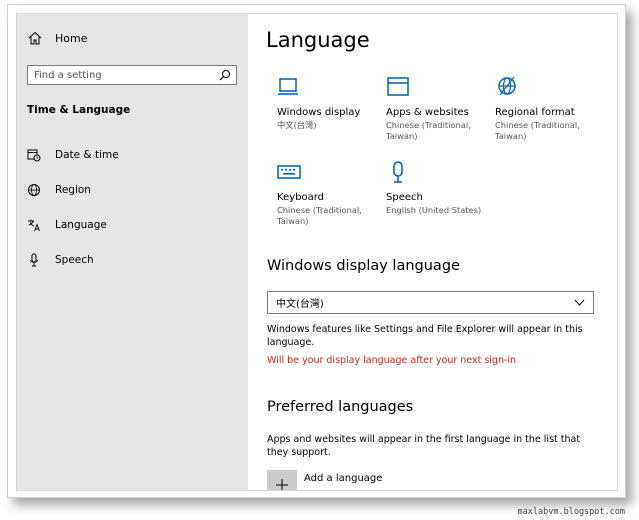 This screenshot has height=520, width=639. What do you see at coordinates (318, 40) in the screenshot?
I see `page-title: Language` at bounding box center [318, 40].